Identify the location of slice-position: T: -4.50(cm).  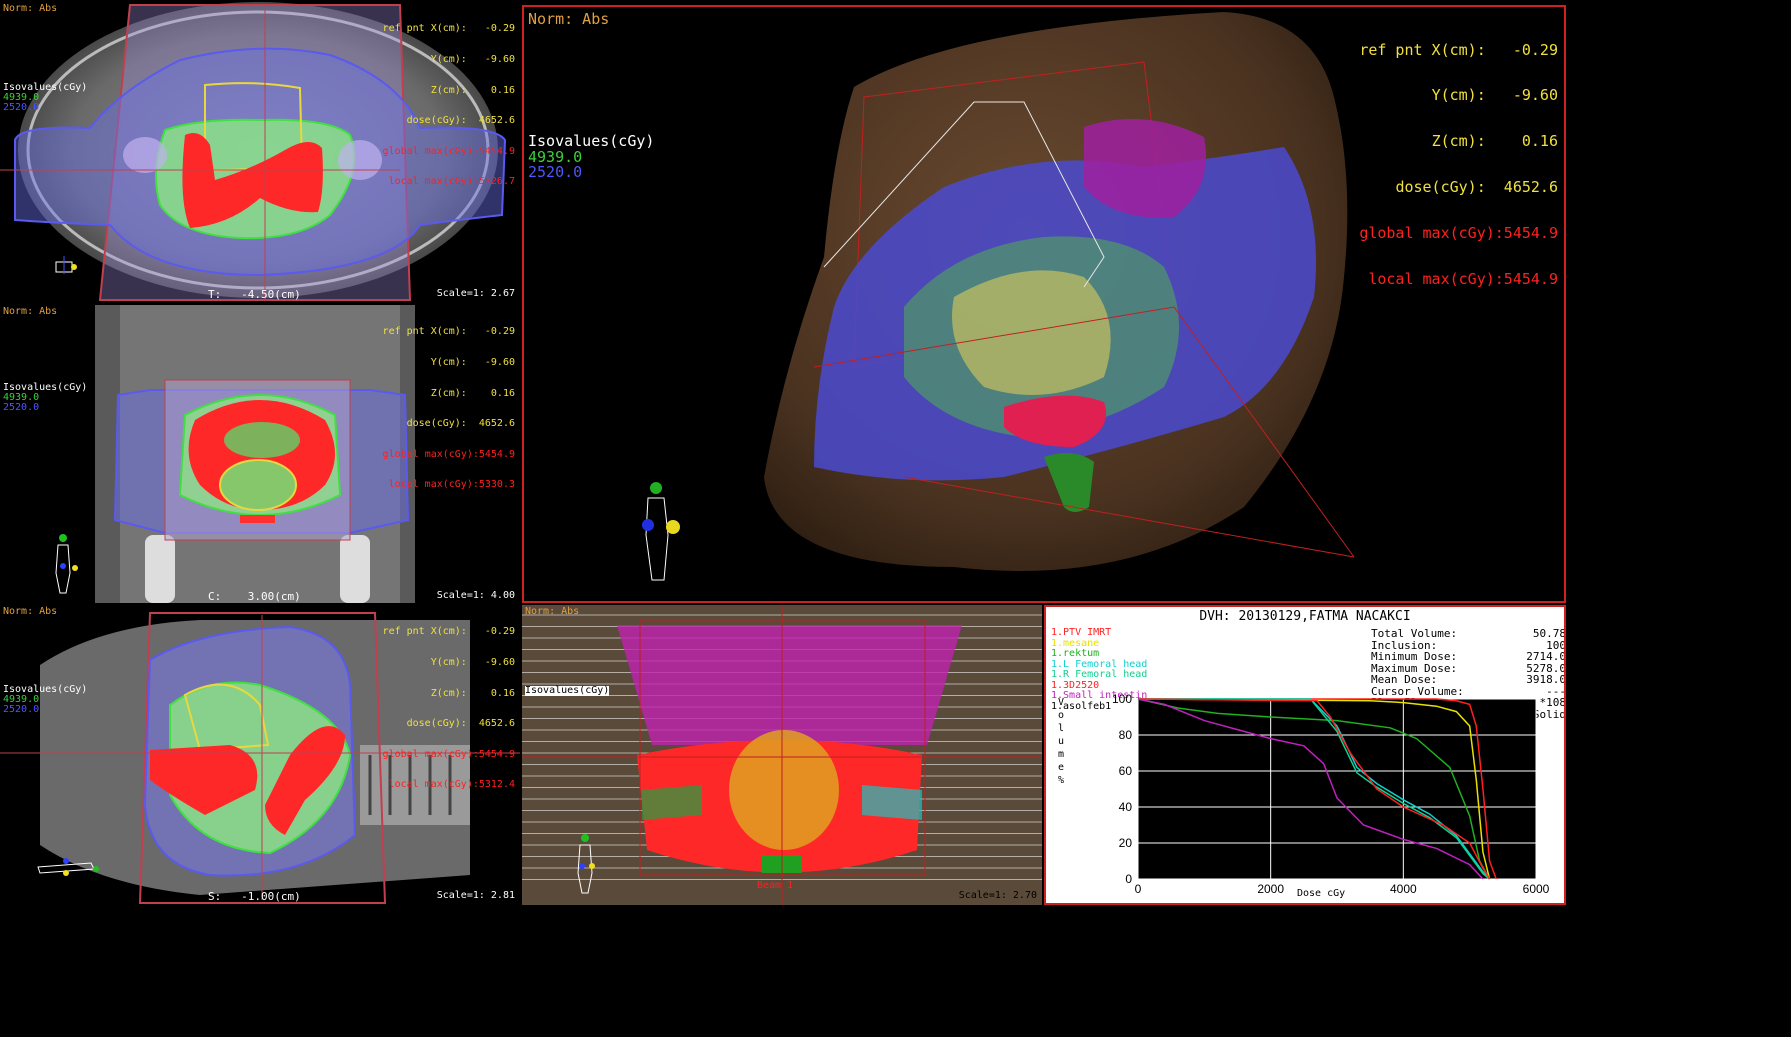
(254, 294).